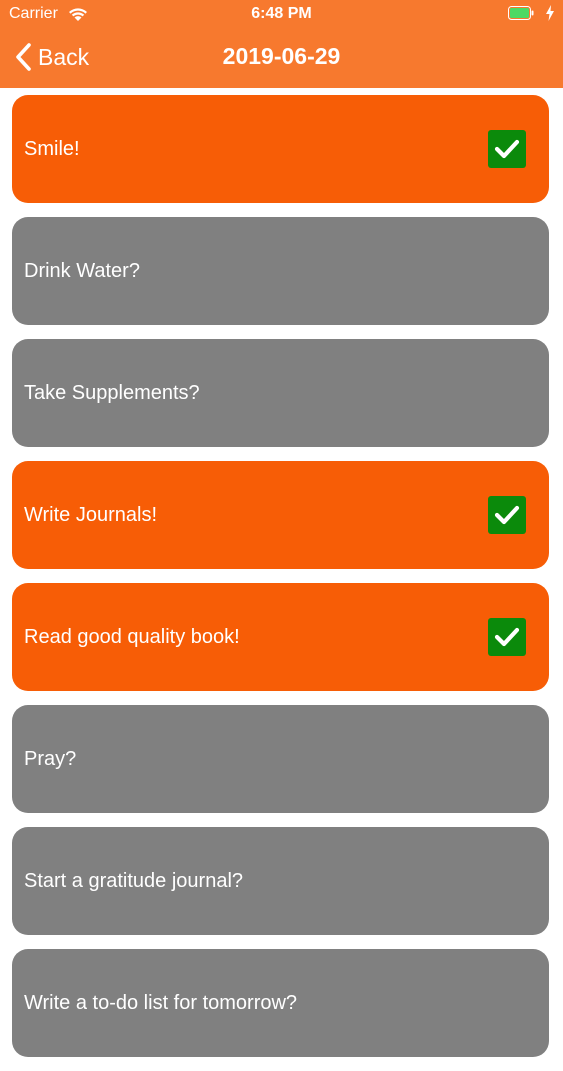  I want to click on habit-label: Read good quality book!, so click(132, 636).